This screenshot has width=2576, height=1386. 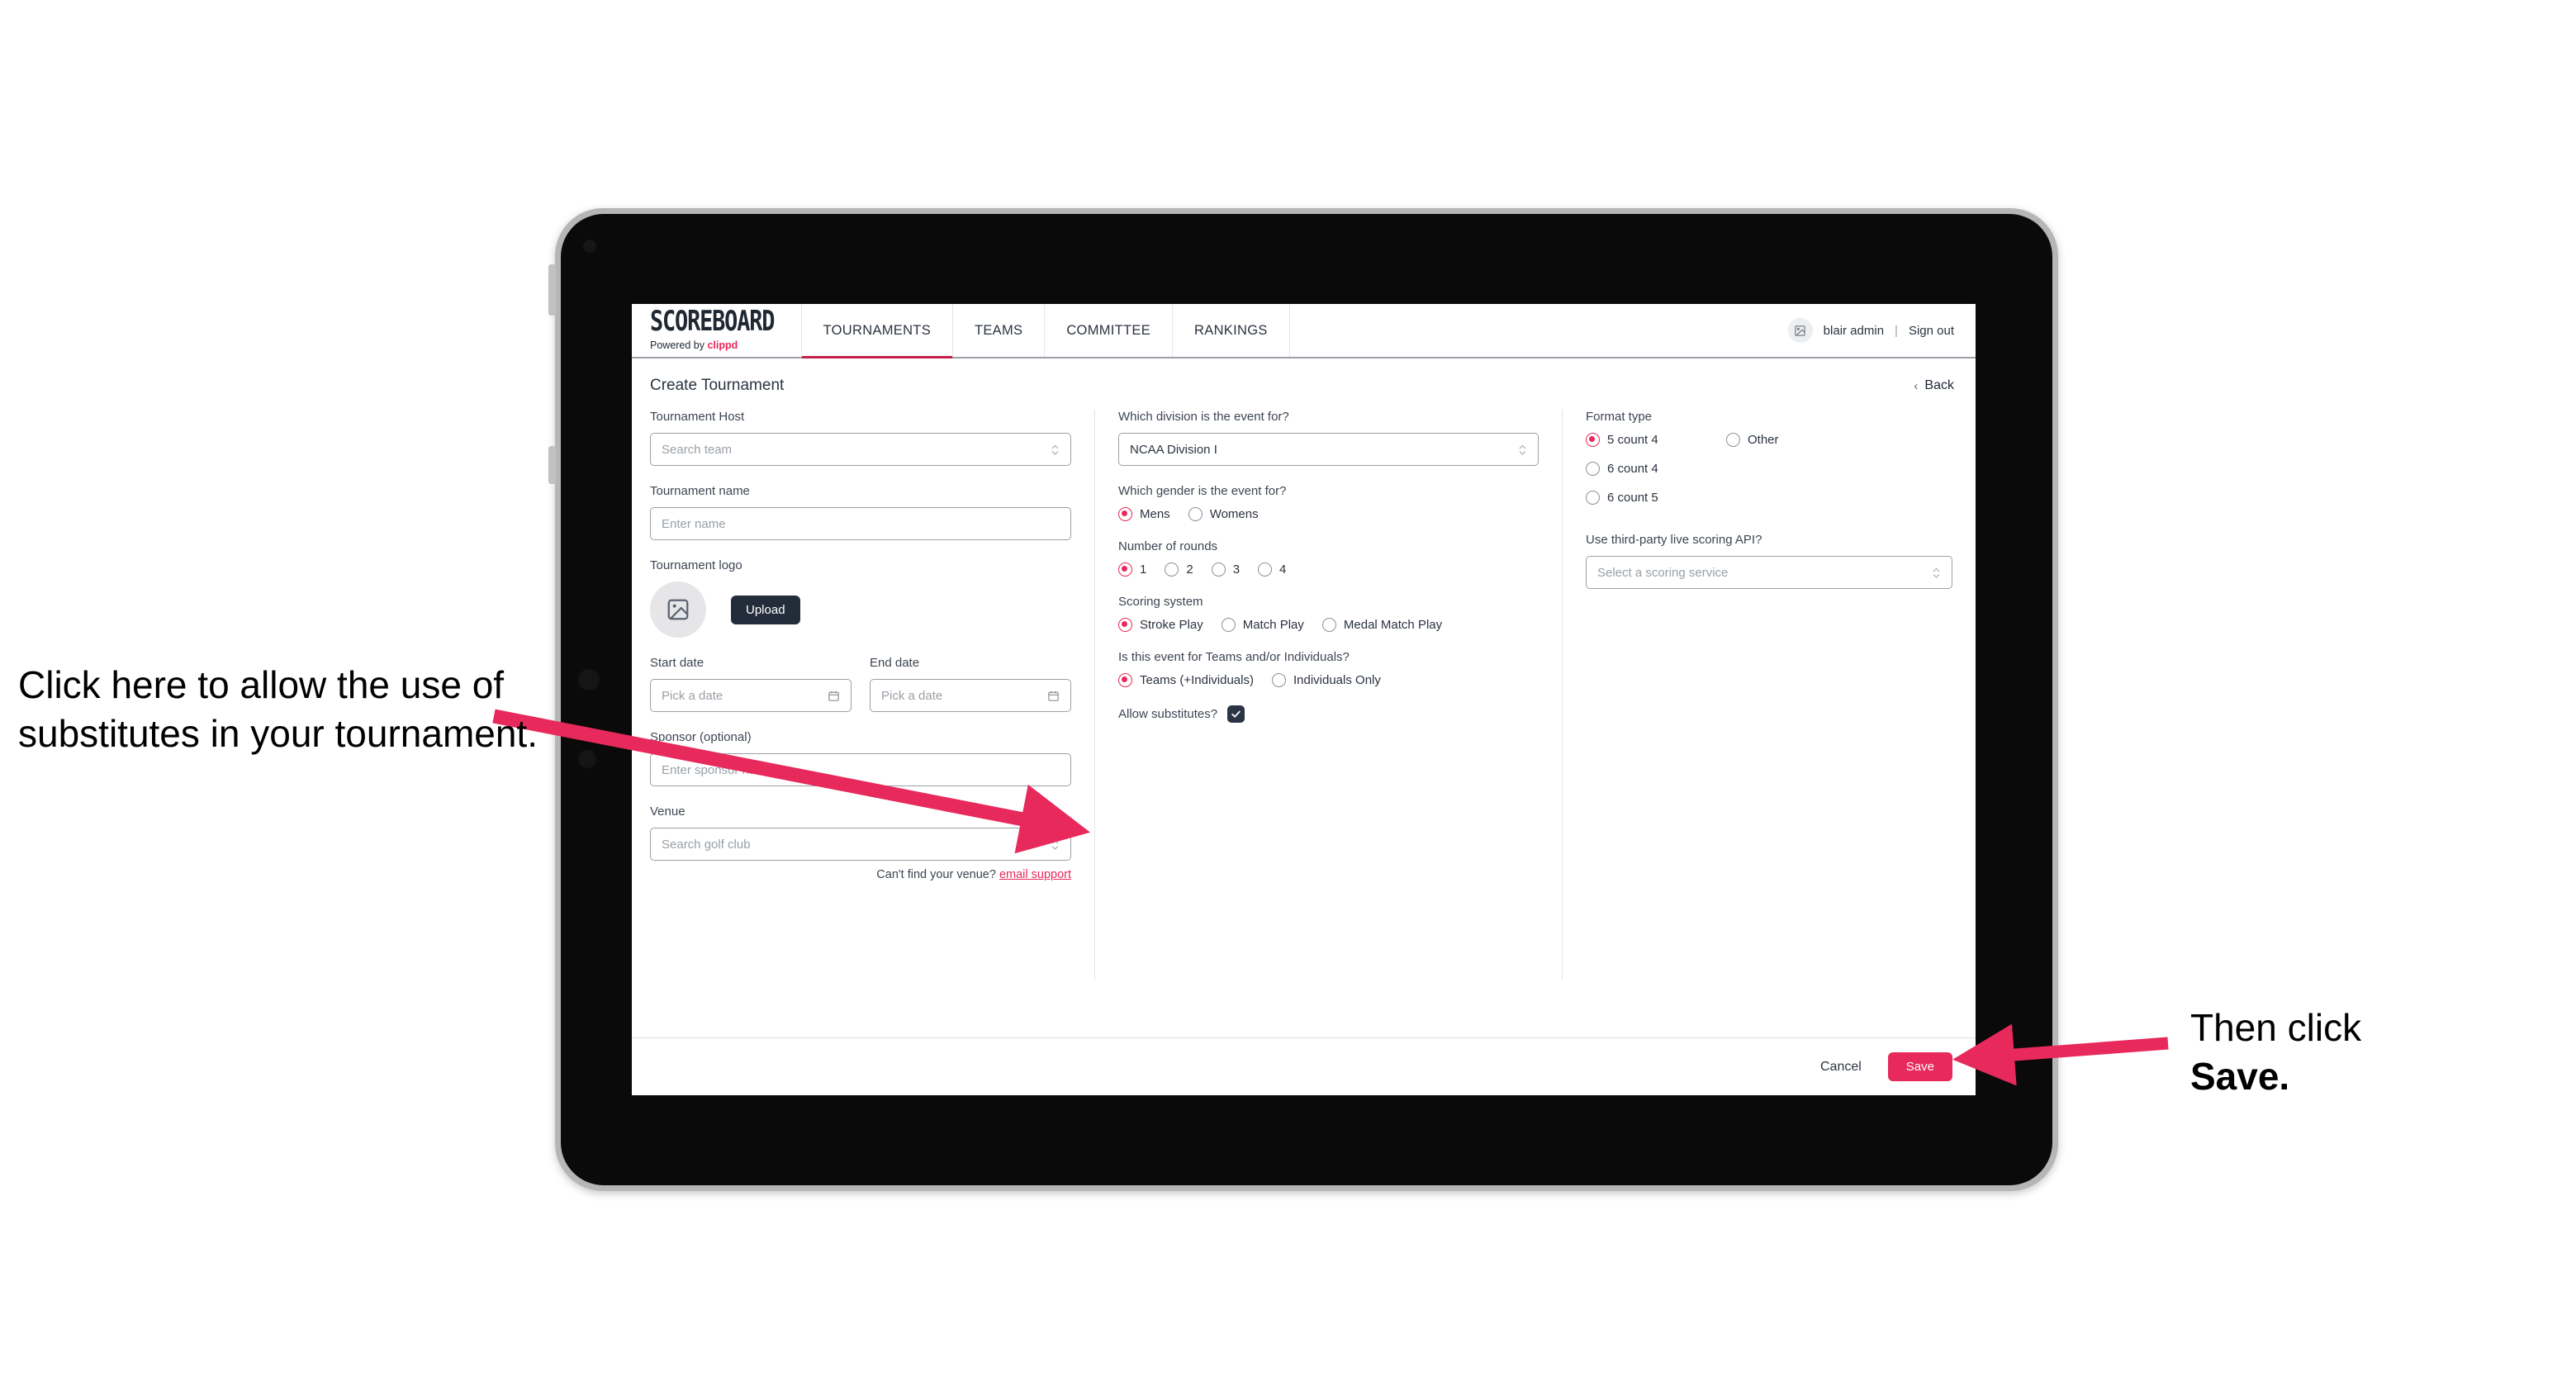 I want to click on venue-label: Venue, so click(x=668, y=812).